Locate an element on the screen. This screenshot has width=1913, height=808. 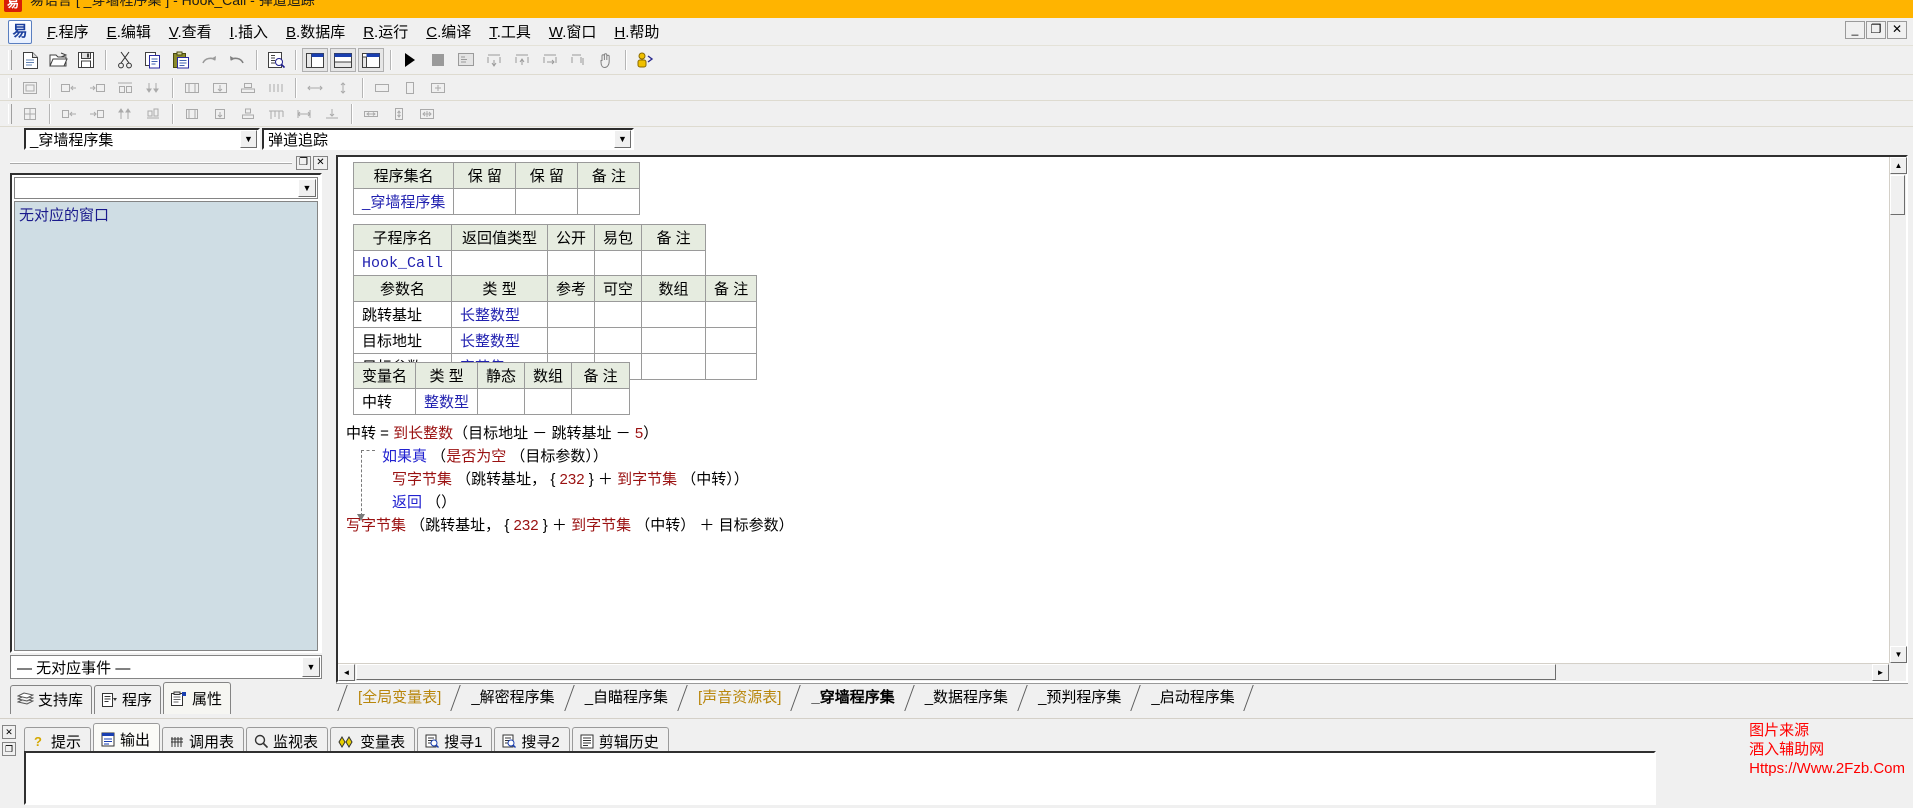
size-height-icon is located at coordinates (410, 88).